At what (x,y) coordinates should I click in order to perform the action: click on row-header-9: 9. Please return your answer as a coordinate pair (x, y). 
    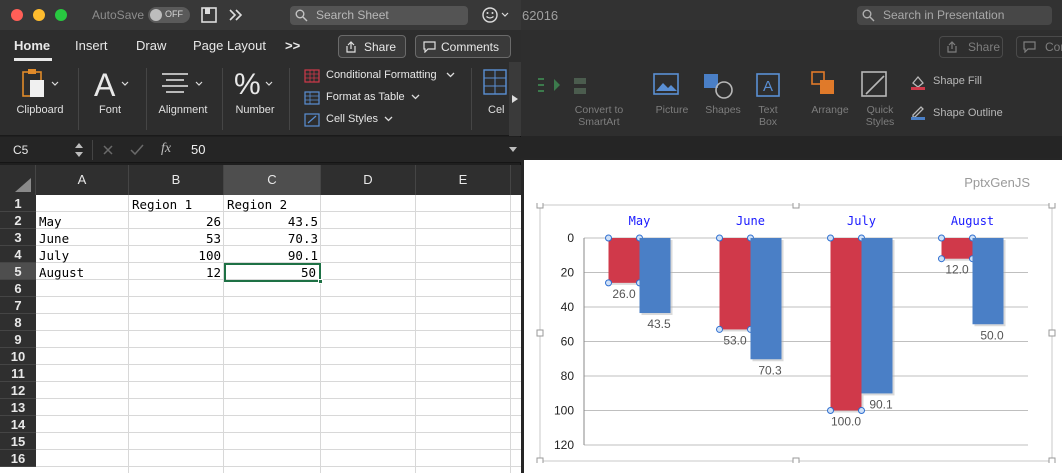
    Looking at the image, I should click on (18, 339).